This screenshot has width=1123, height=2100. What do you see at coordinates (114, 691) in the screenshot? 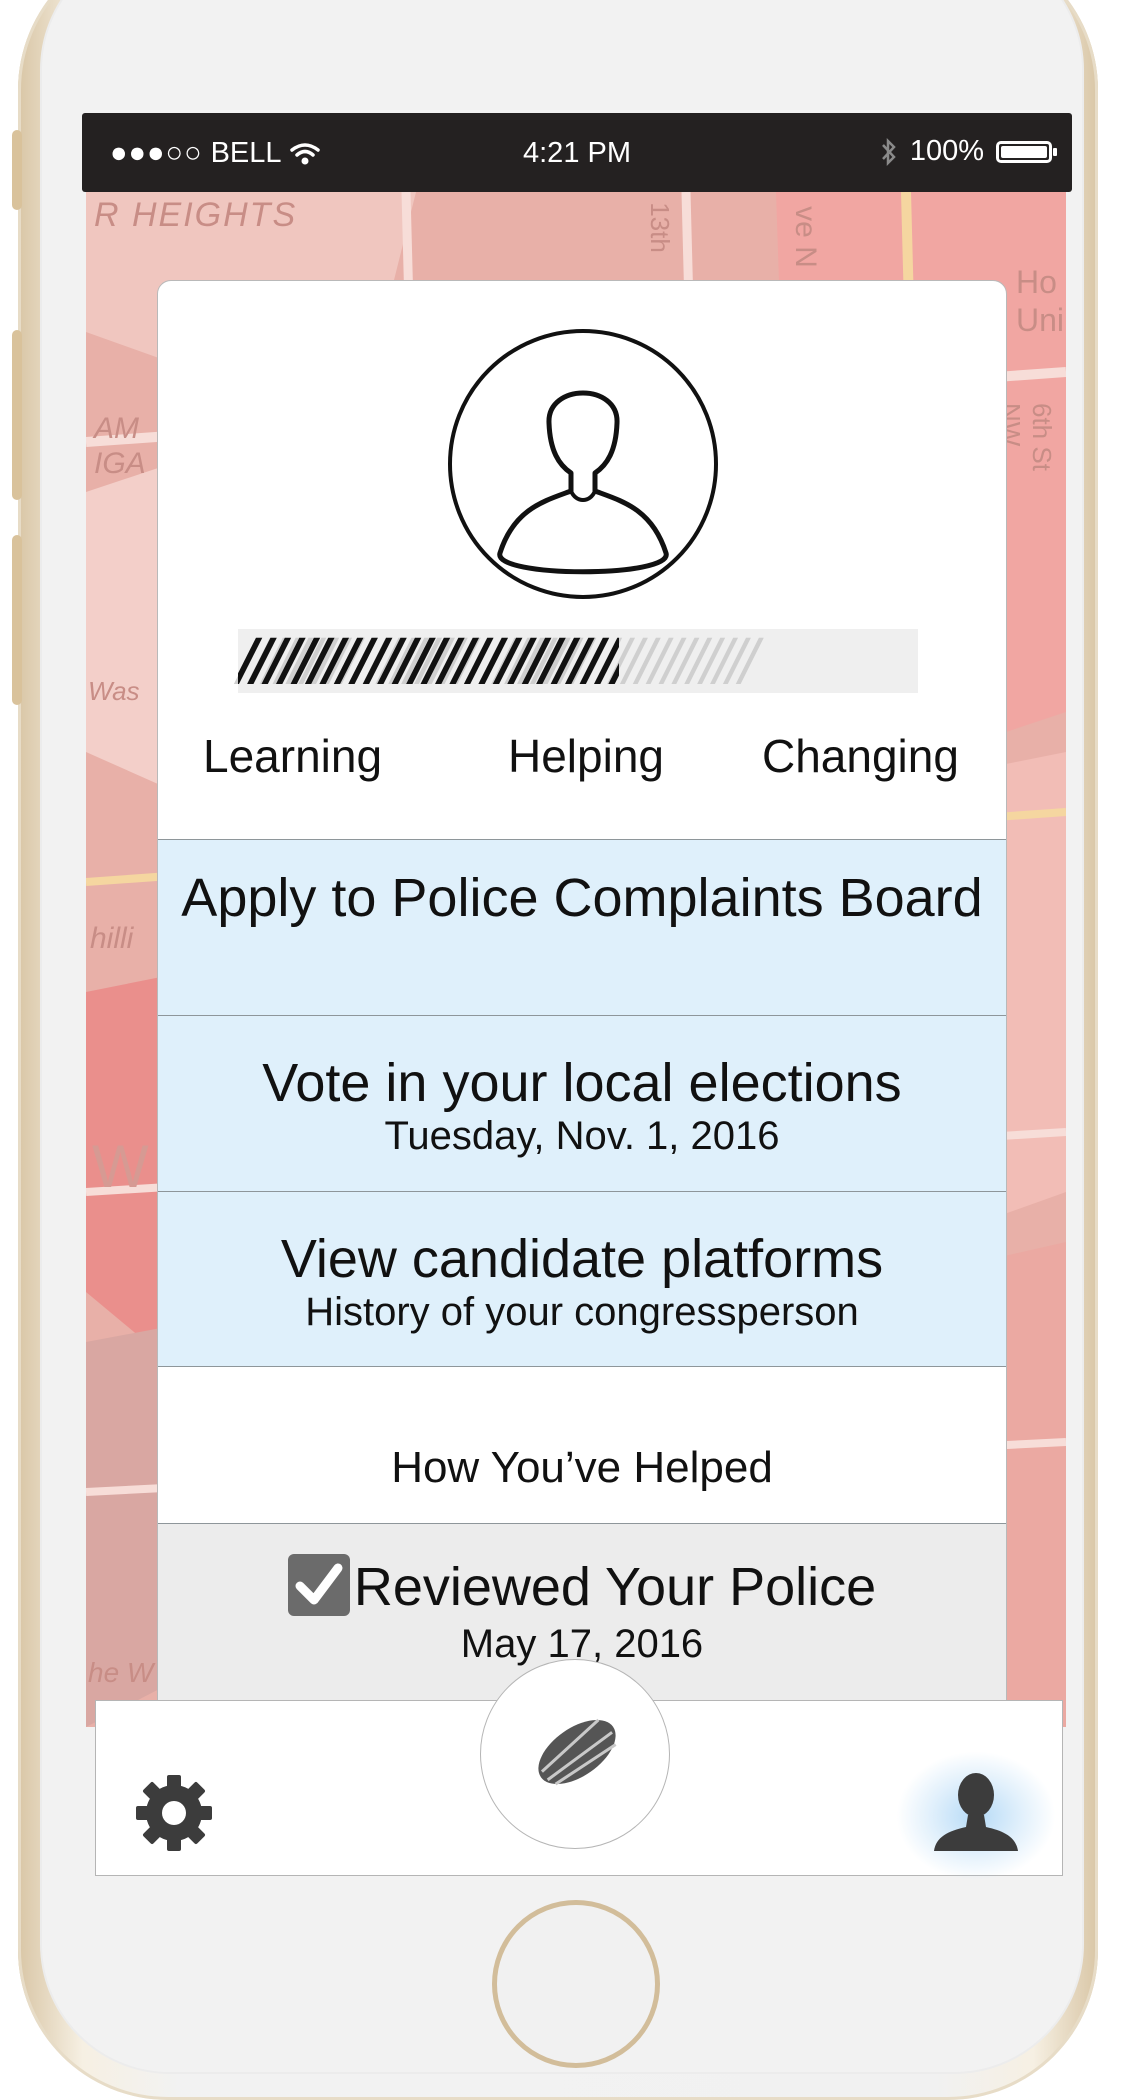
I see `map-label: Was` at bounding box center [114, 691].